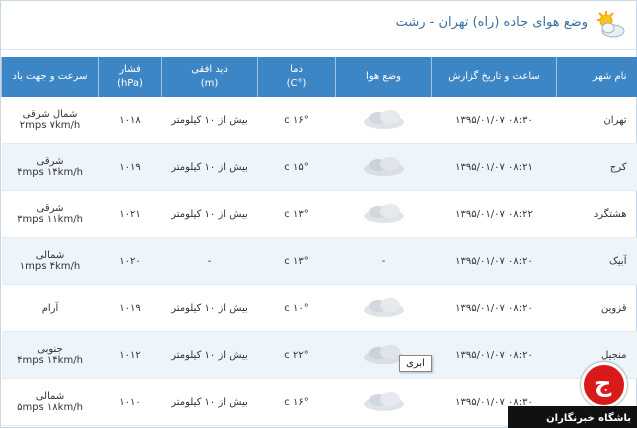  I want to click on col-city: نام شهر, so click(596, 77).